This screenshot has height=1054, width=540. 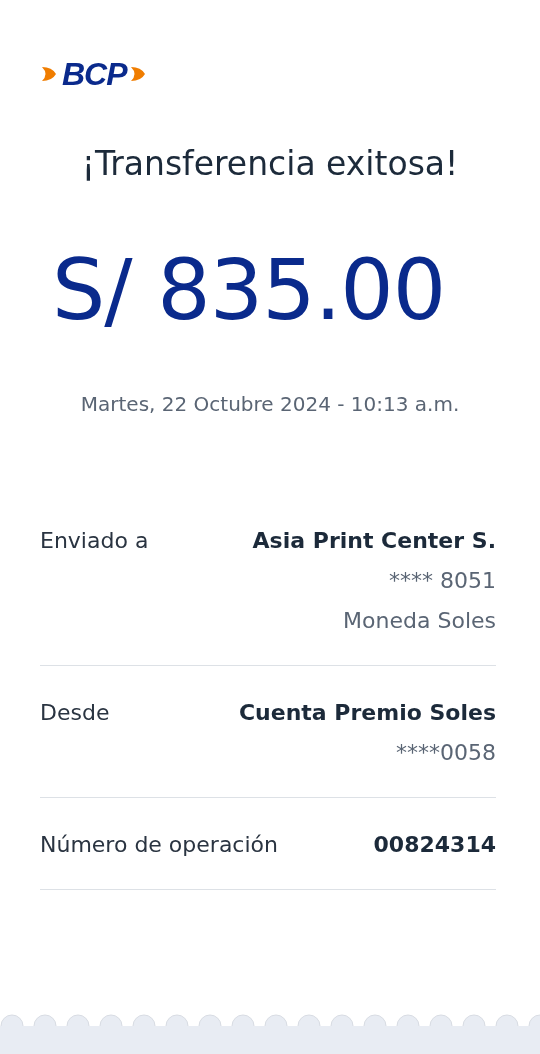 What do you see at coordinates (94, 74) in the screenshot?
I see `bank-logo-text: BCP` at bounding box center [94, 74].